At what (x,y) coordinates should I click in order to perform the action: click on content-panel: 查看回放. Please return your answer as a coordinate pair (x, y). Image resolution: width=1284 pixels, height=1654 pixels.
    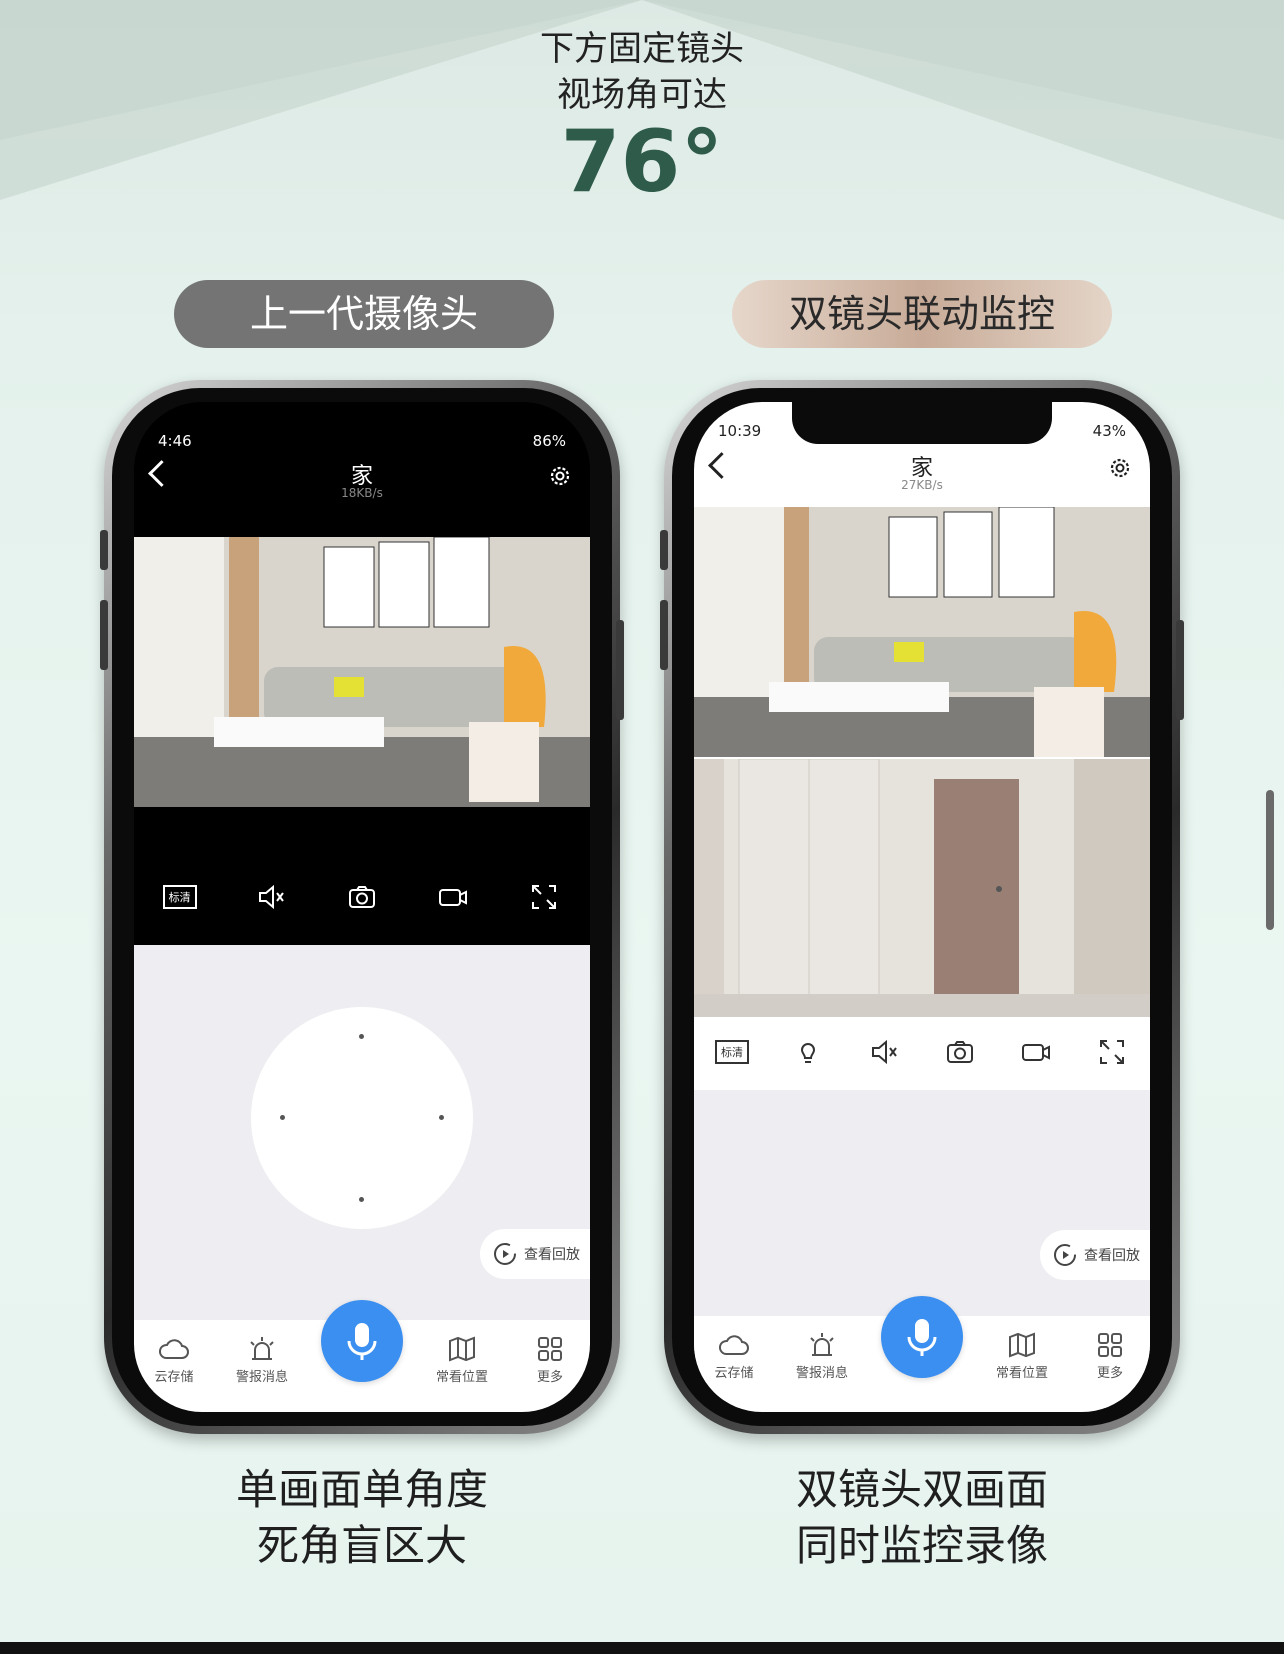
    Looking at the image, I should click on (922, 1210).